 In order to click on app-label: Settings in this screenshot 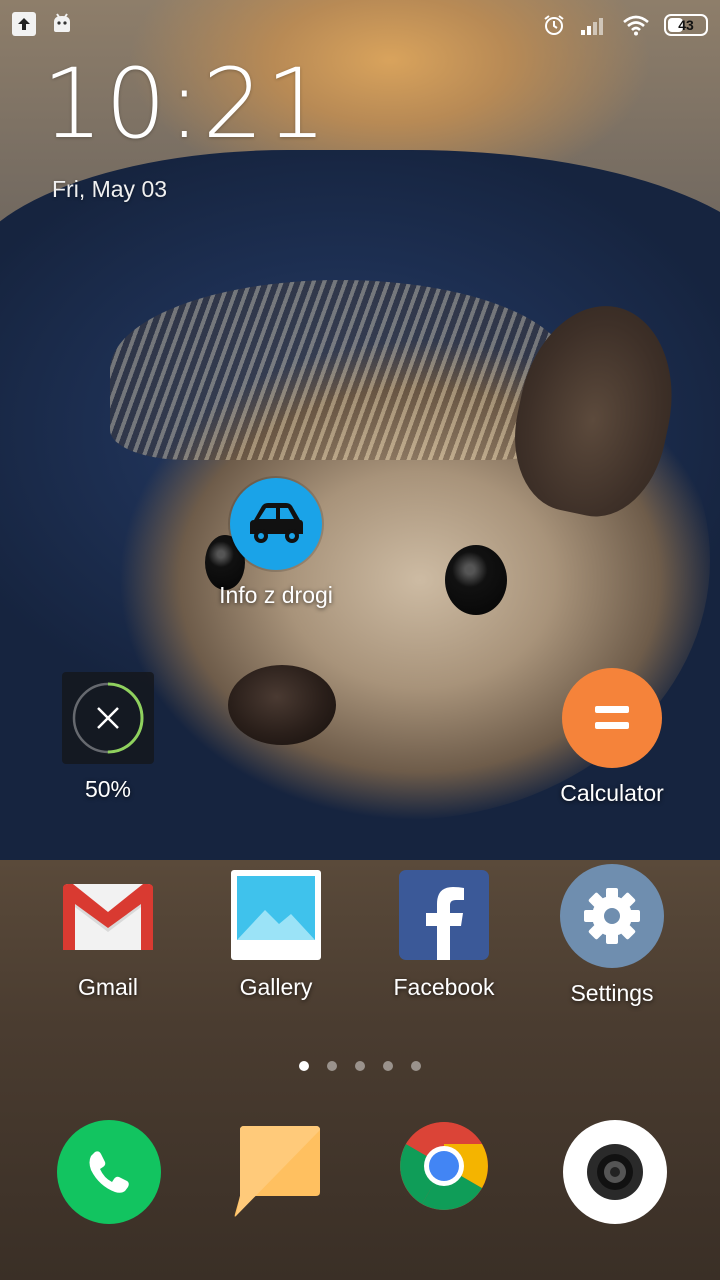, I will do `click(612, 993)`.